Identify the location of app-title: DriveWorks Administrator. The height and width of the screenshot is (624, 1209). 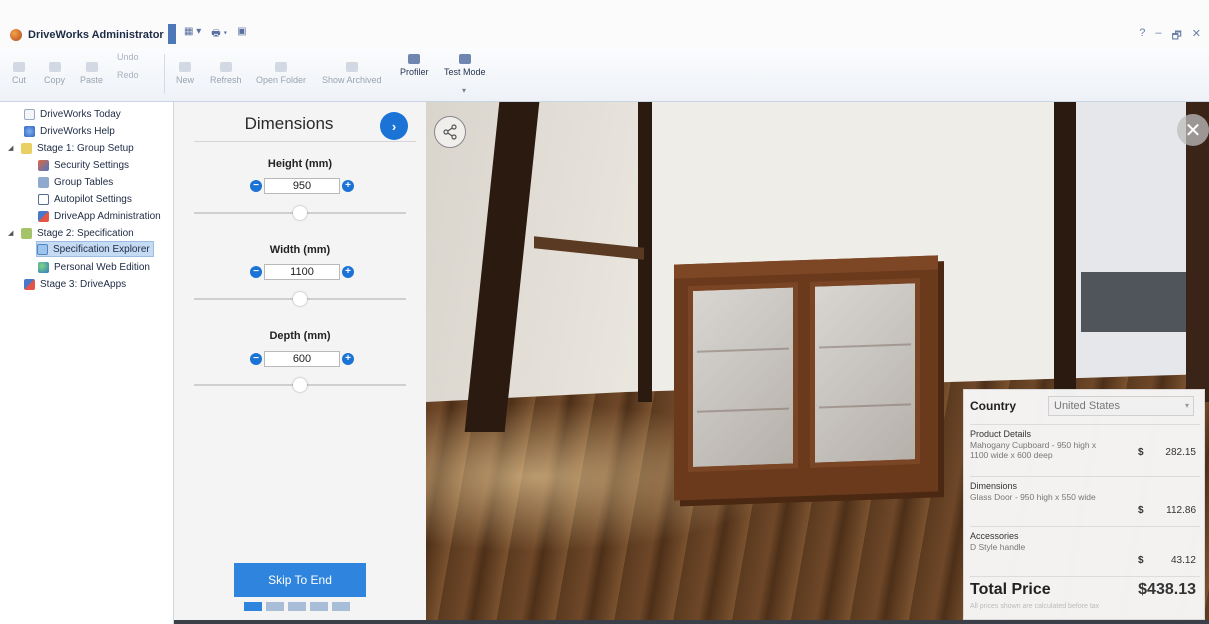
(87, 35).